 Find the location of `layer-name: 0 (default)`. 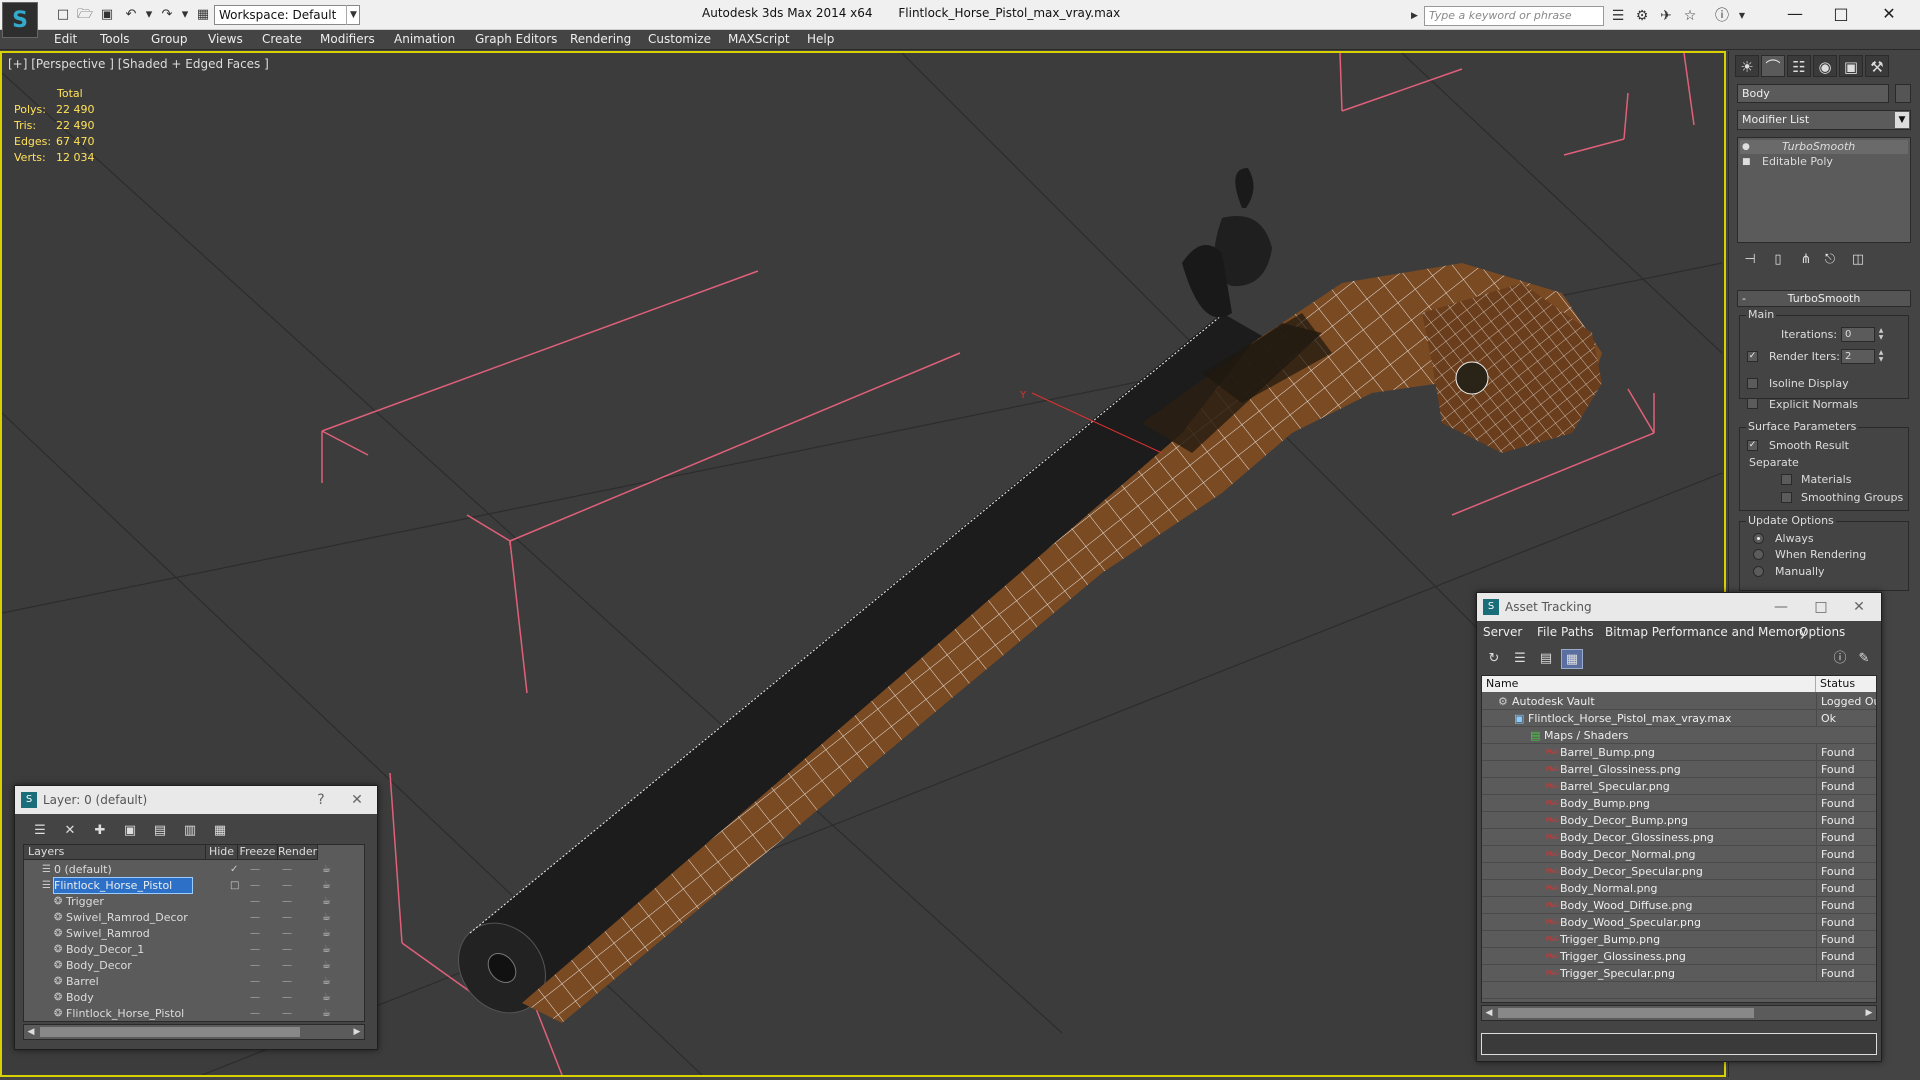

layer-name: 0 (default) is located at coordinates (85, 869).